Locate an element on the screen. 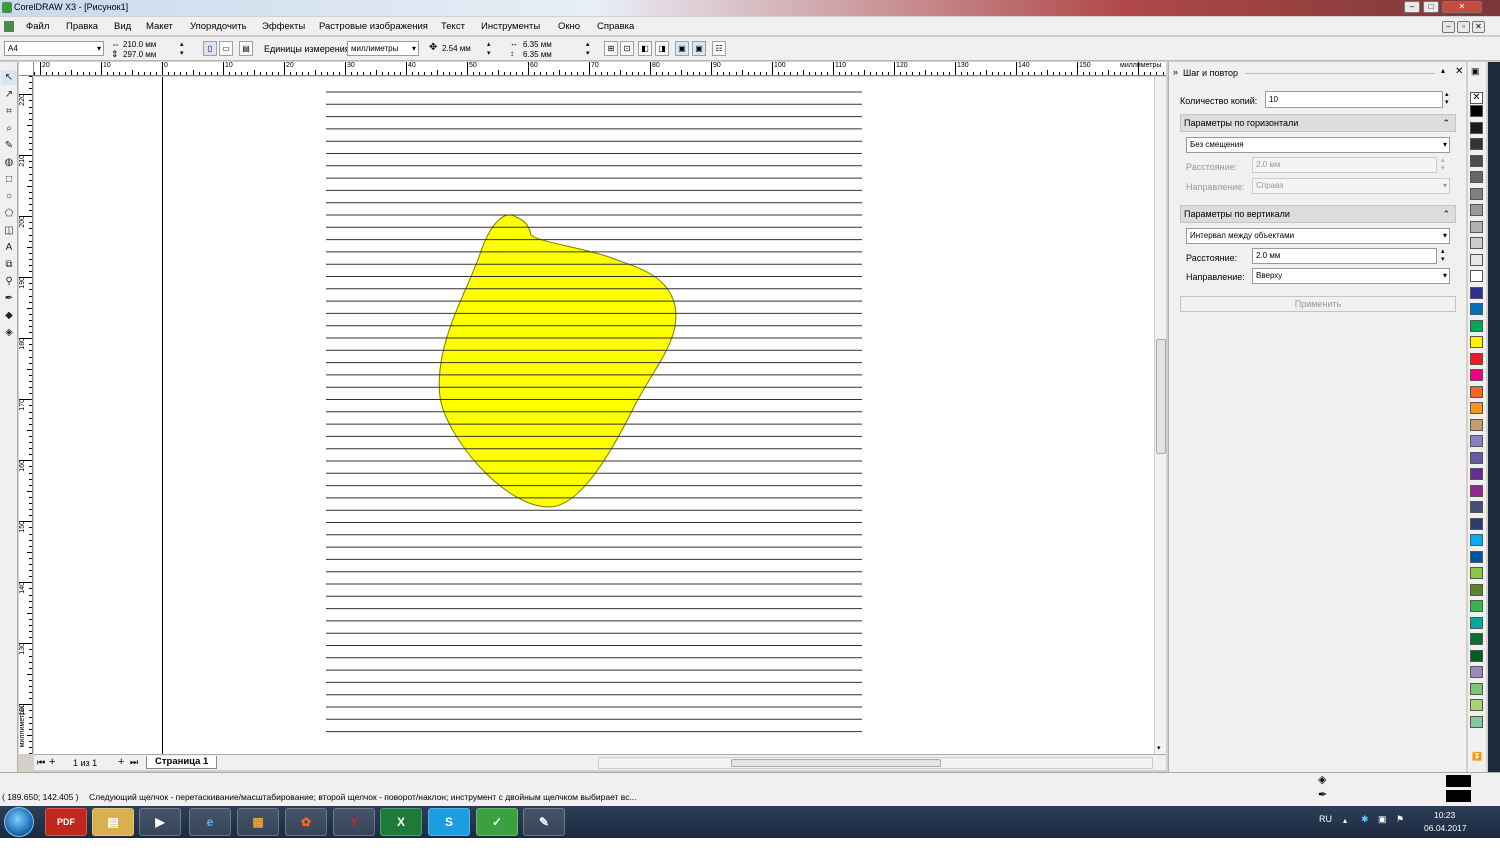 The image size is (1500, 860). installer-app-icon: ▦ is located at coordinates (258, 822).